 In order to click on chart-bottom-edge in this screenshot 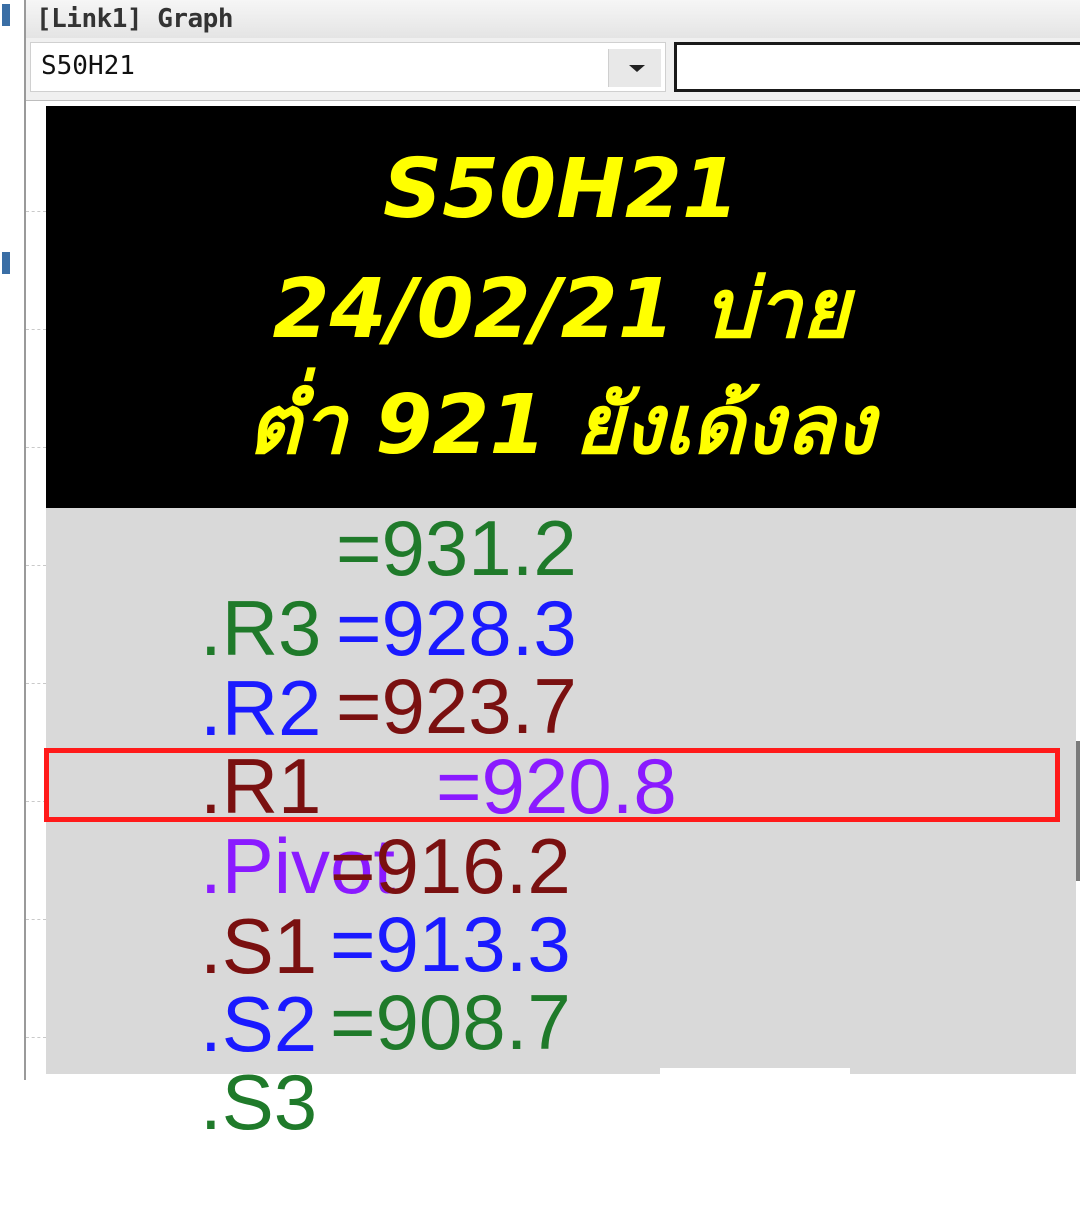, I will do `click(755, 1074)`.